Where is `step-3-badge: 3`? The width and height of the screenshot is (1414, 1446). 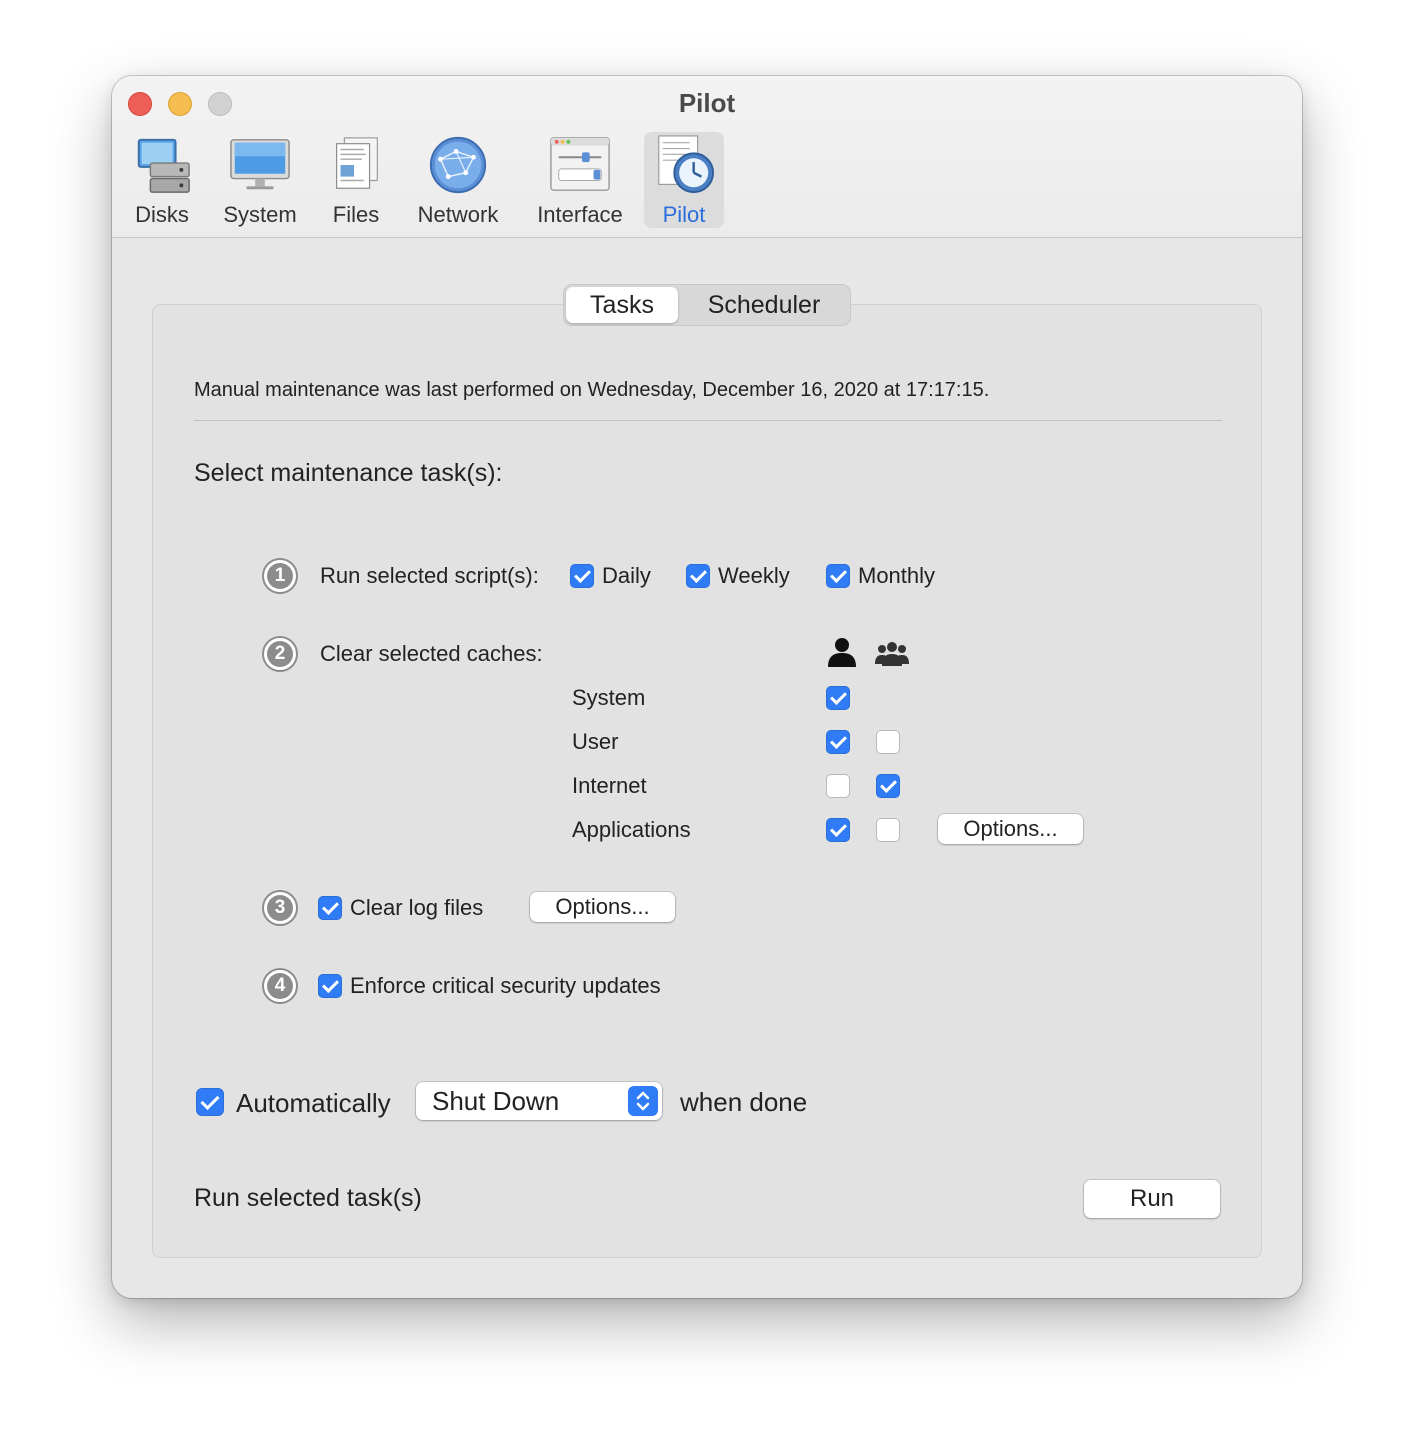 step-3-badge: 3 is located at coordinates (280, 908).